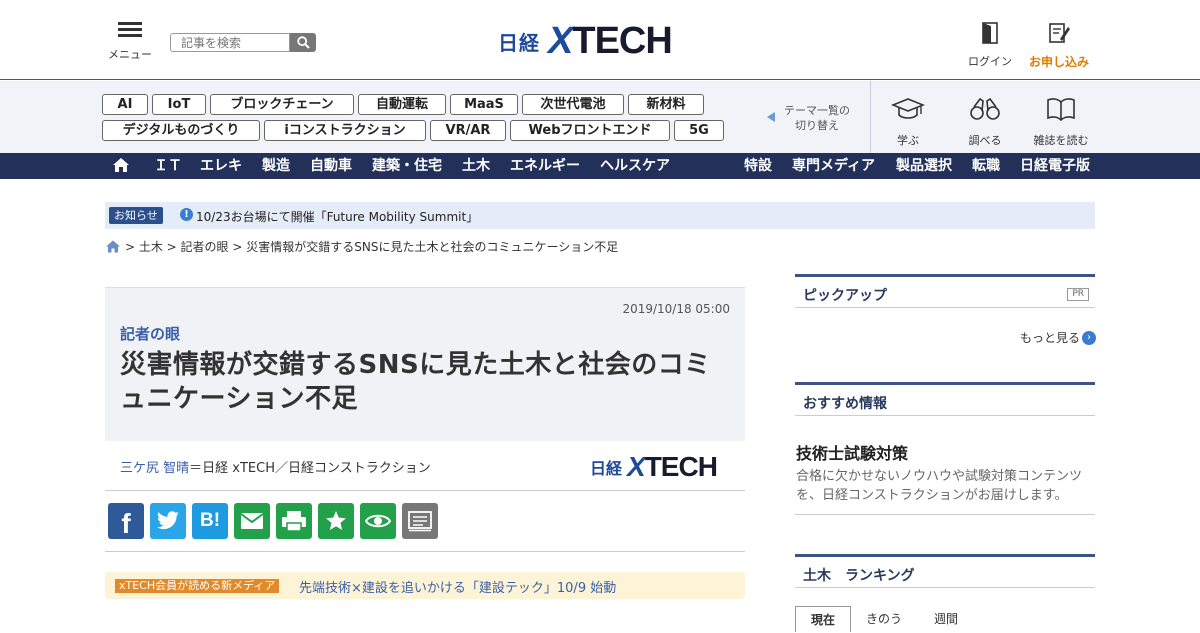 Image resolution: width=1200 pixels, height=633 pixels. I want to click on bookmark-button, so click(336, 521).